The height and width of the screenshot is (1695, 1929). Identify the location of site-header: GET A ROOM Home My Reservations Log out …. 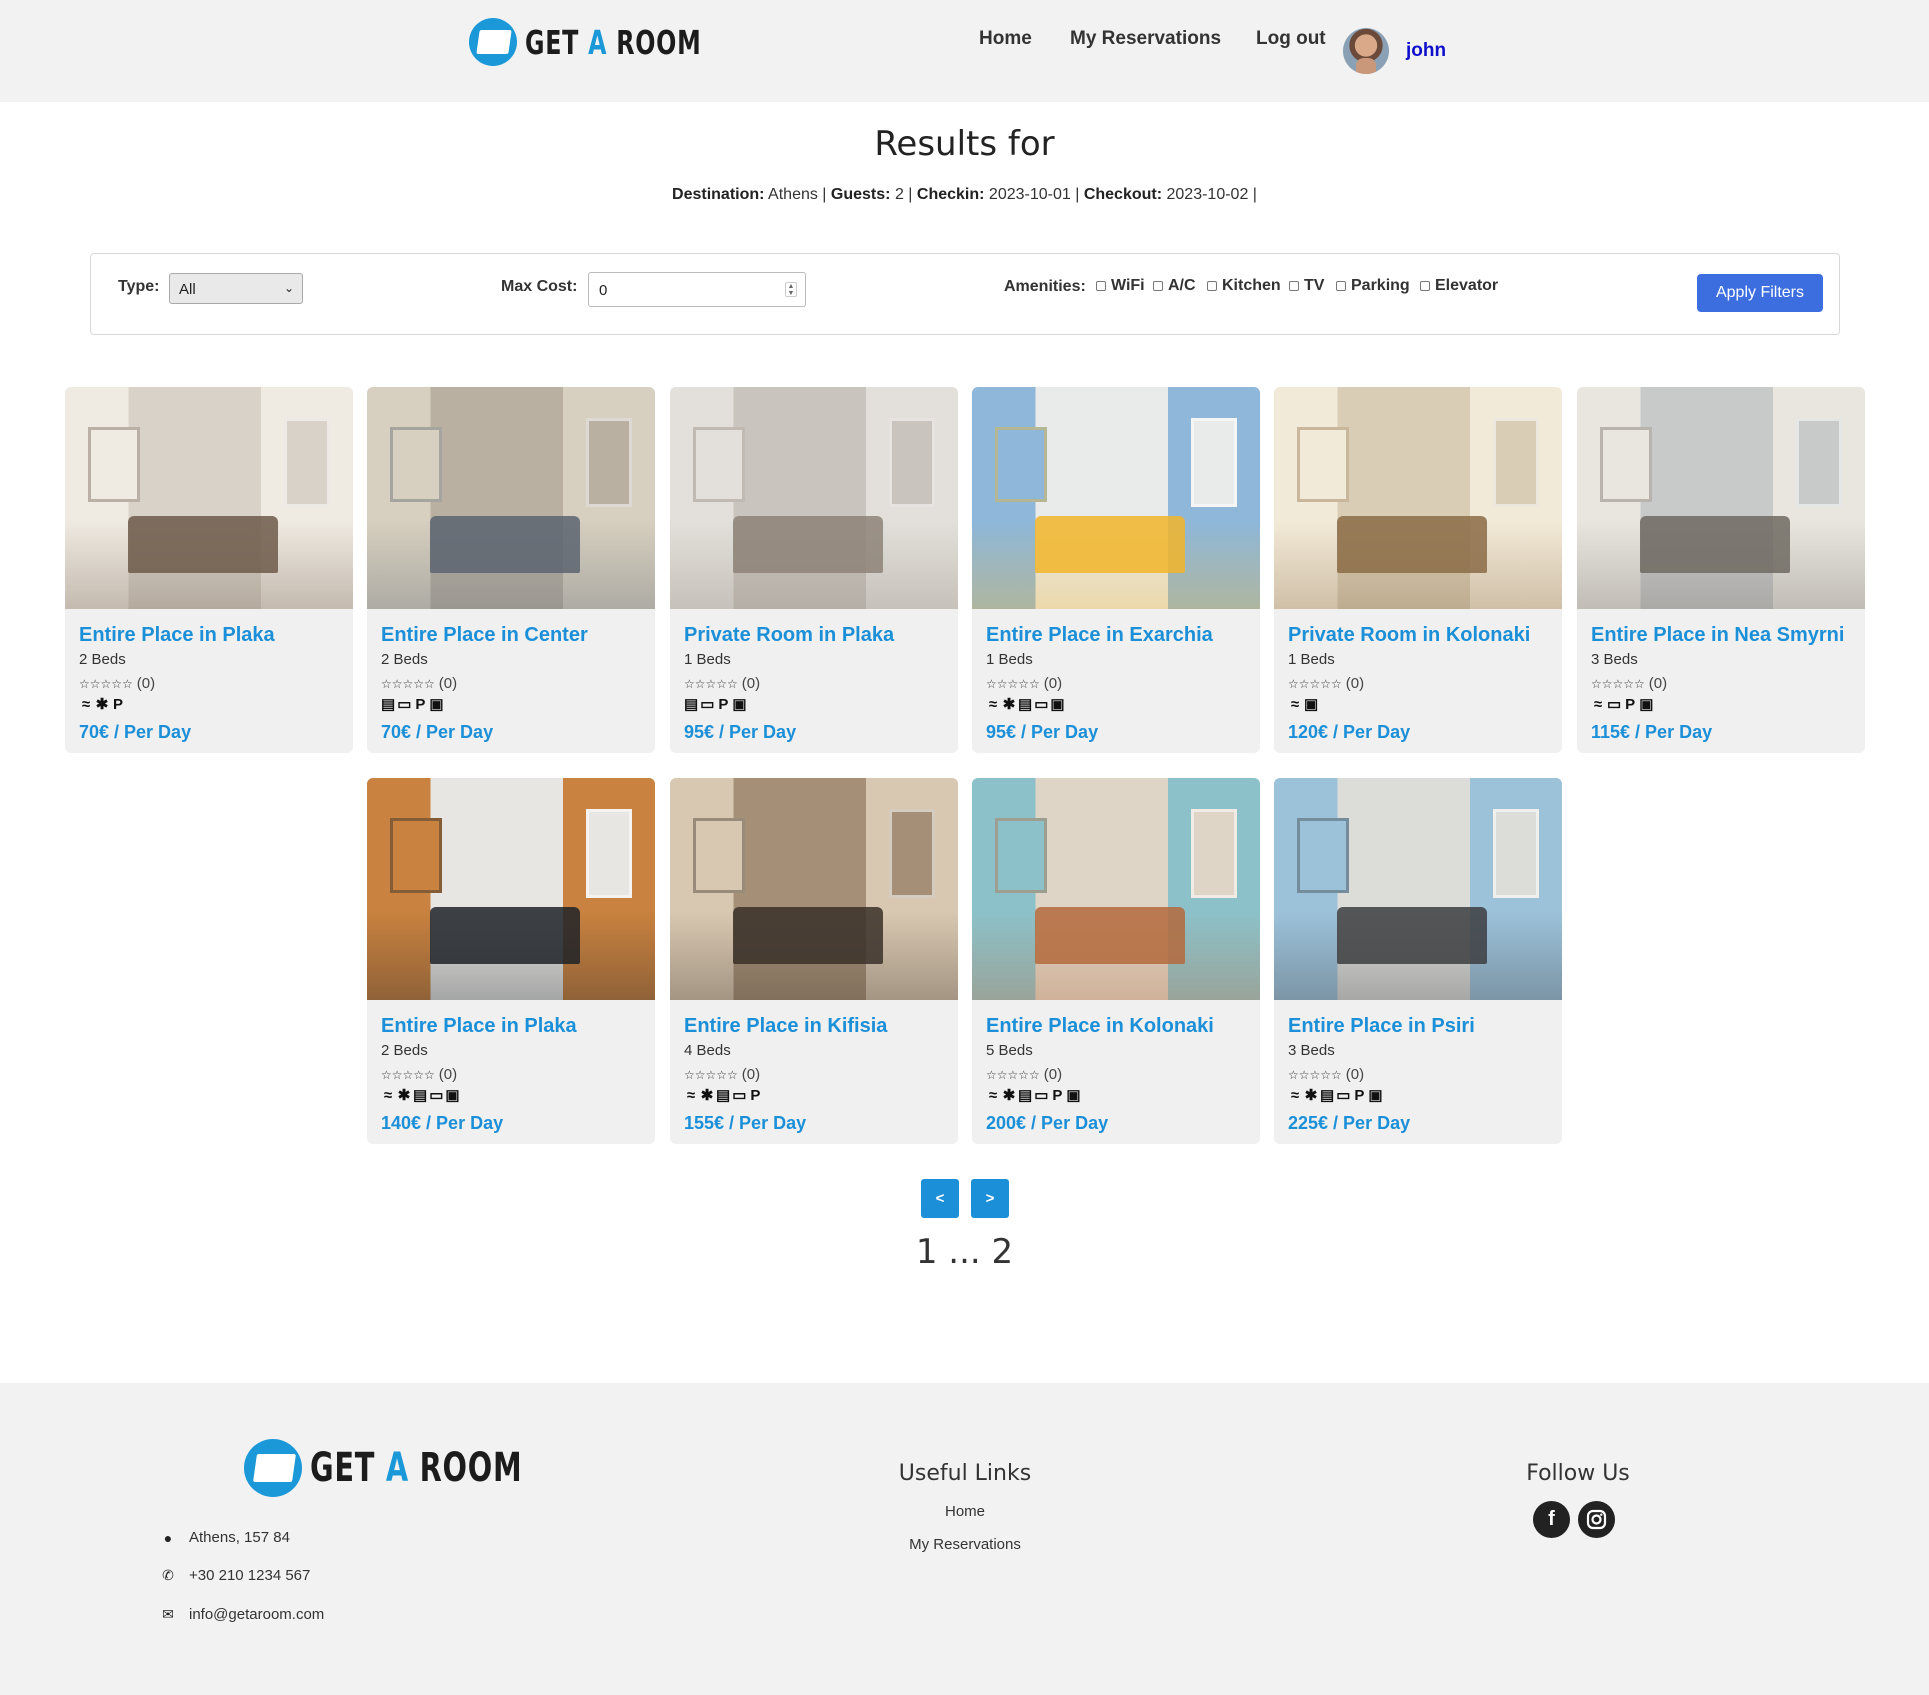
(964, 51).